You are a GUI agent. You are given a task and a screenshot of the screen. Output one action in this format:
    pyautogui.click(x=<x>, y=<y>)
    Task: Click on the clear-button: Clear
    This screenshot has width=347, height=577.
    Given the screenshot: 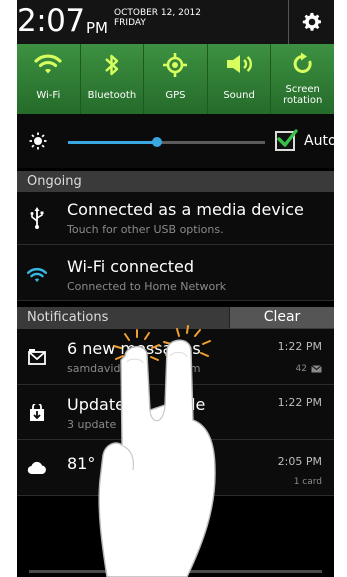 What is the action you would take?
    pyautogui.click(x=281, y=317)
    